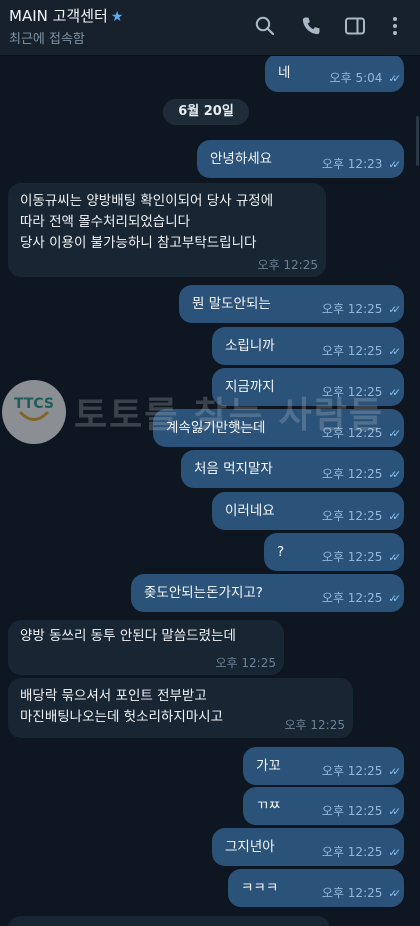 Image resolution: width=420 pixels, height=926 pixels. Describe the element at coordinates (268, 806) in the screenshot. I see `message-text: ㄲㅉ` at that location.